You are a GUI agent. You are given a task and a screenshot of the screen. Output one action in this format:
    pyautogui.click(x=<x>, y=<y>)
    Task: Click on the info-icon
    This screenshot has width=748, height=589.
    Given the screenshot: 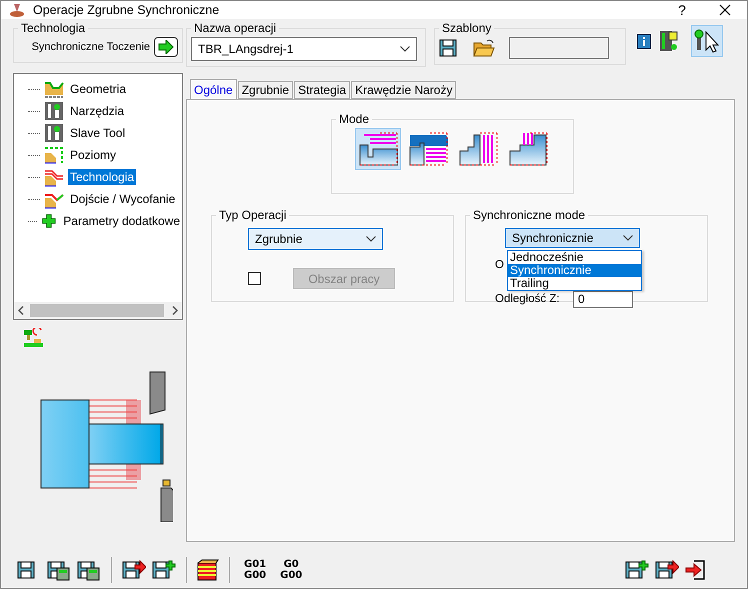 What is the action you would take?
    pyautogui.click(x=644, y=41)
    